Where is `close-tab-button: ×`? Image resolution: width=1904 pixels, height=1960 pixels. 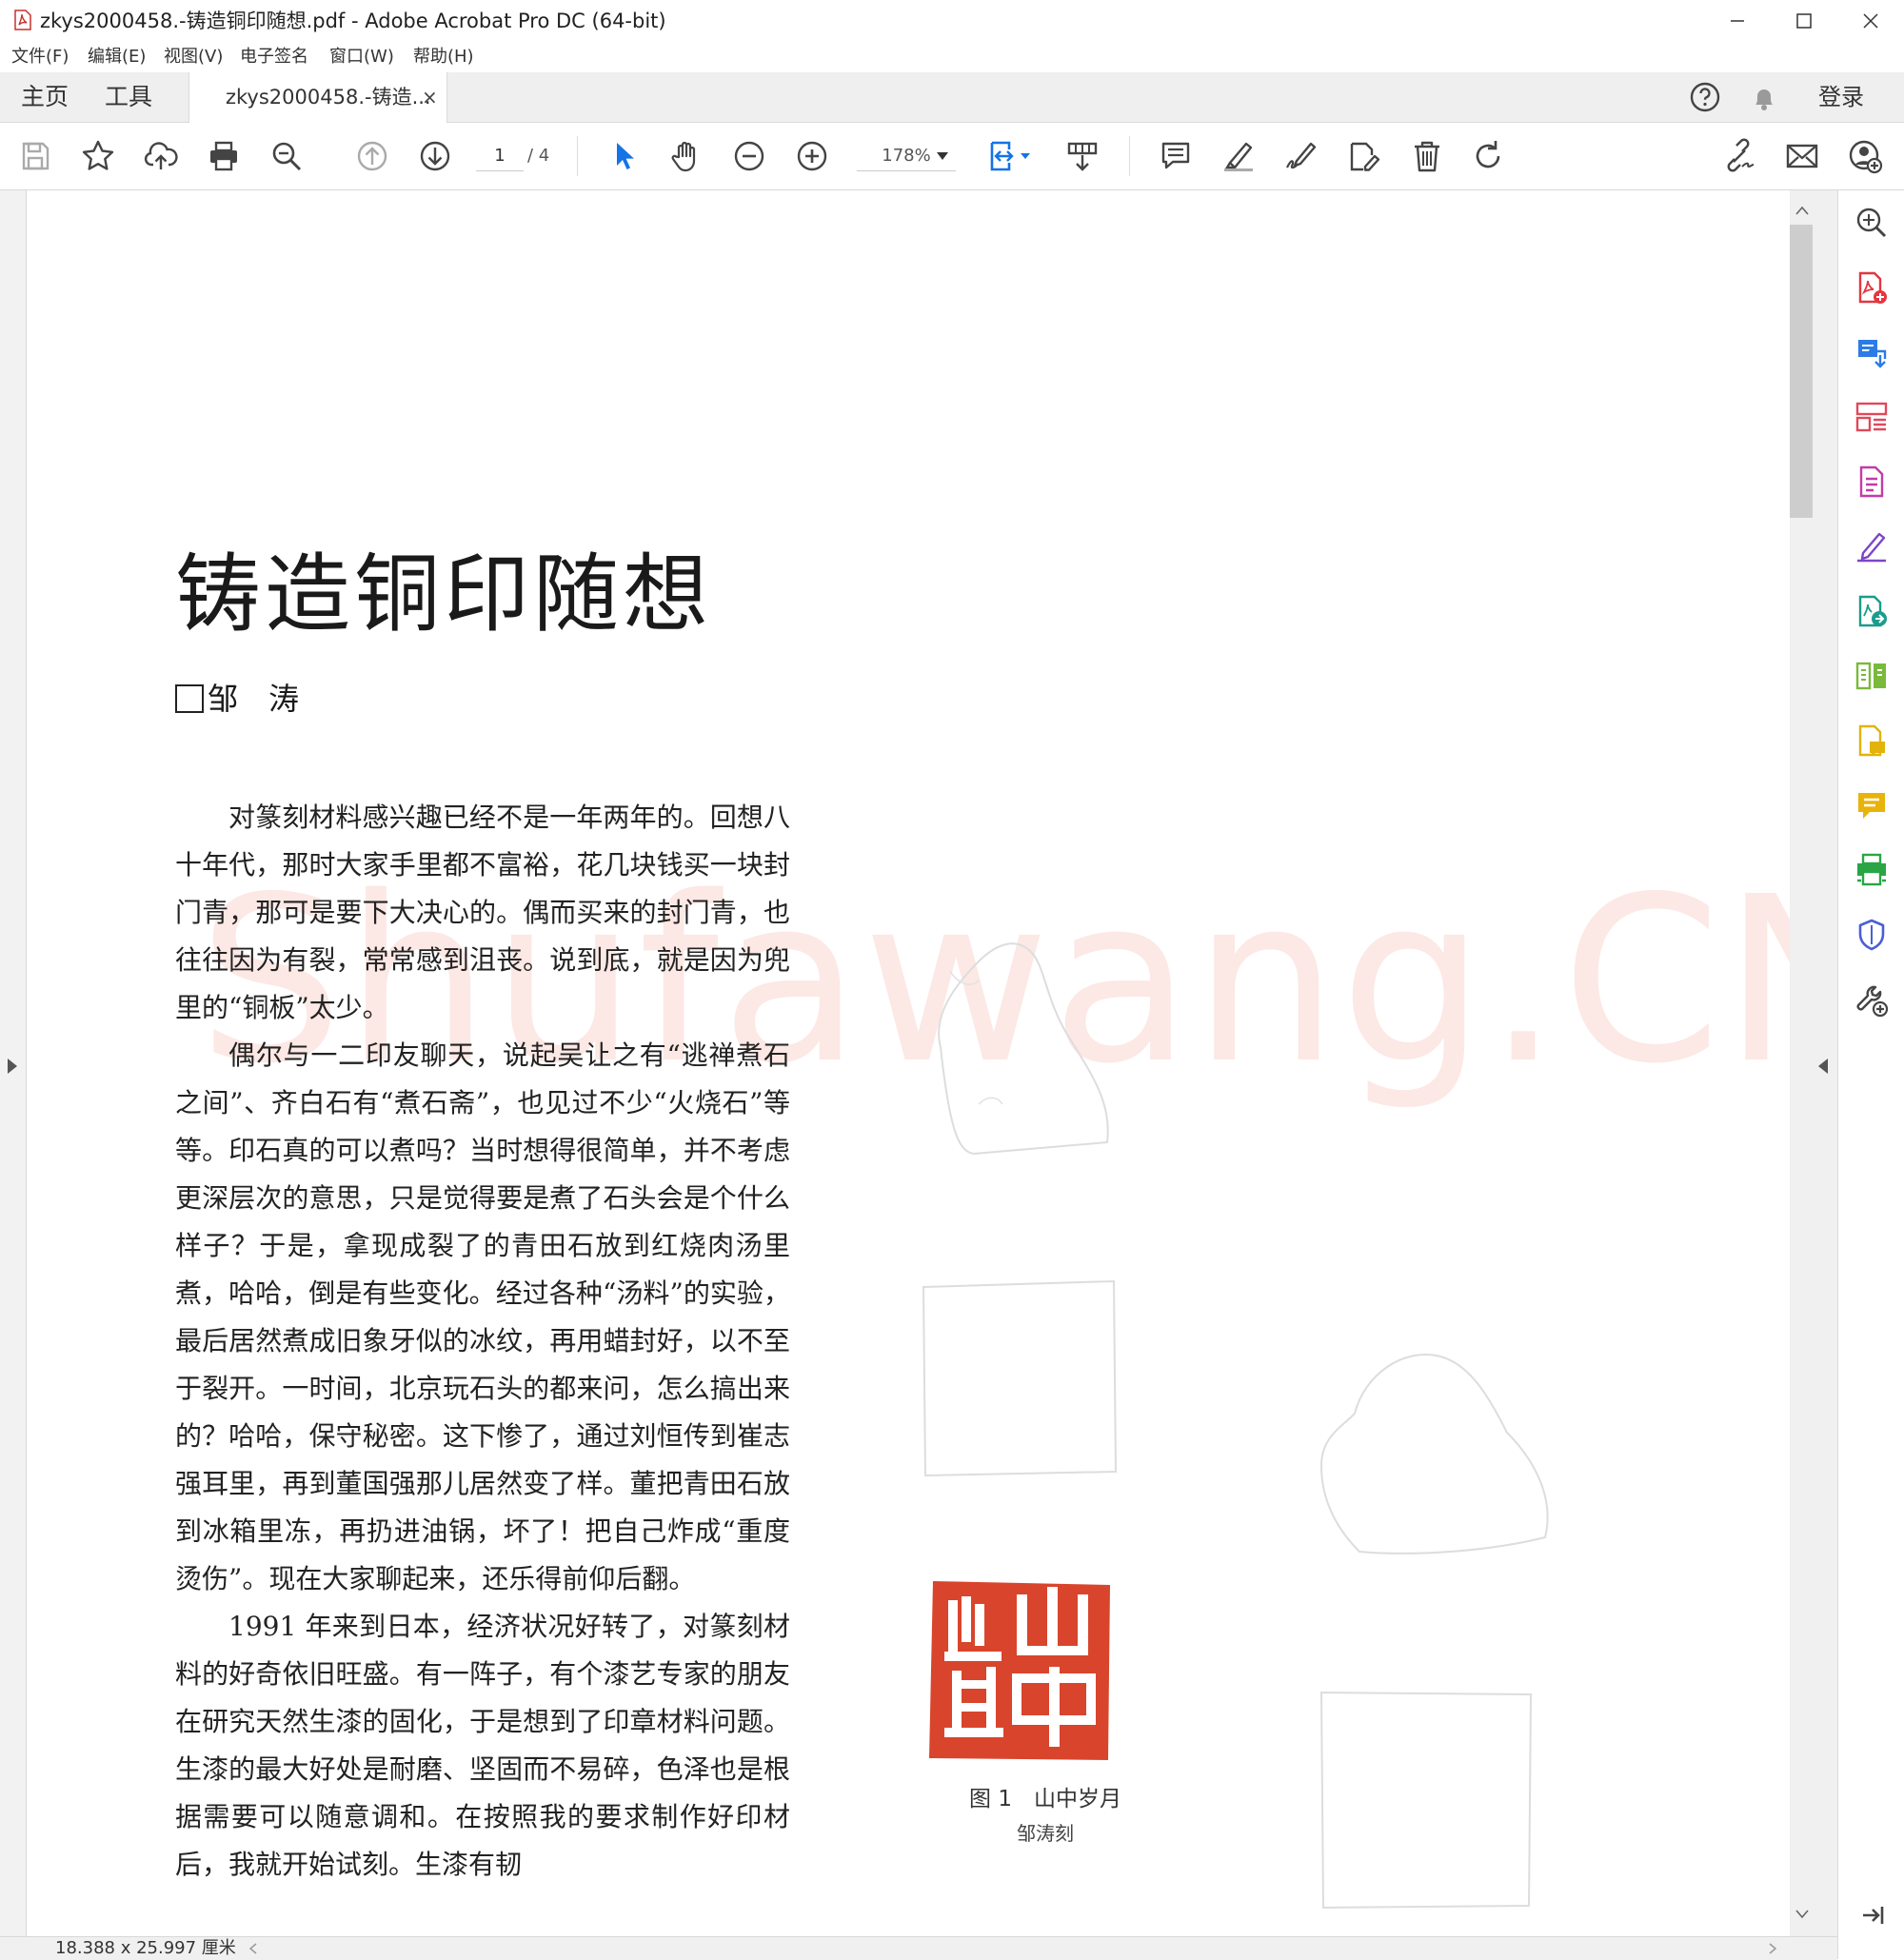 close-tab-button: × is located at coordinates (430, 97).